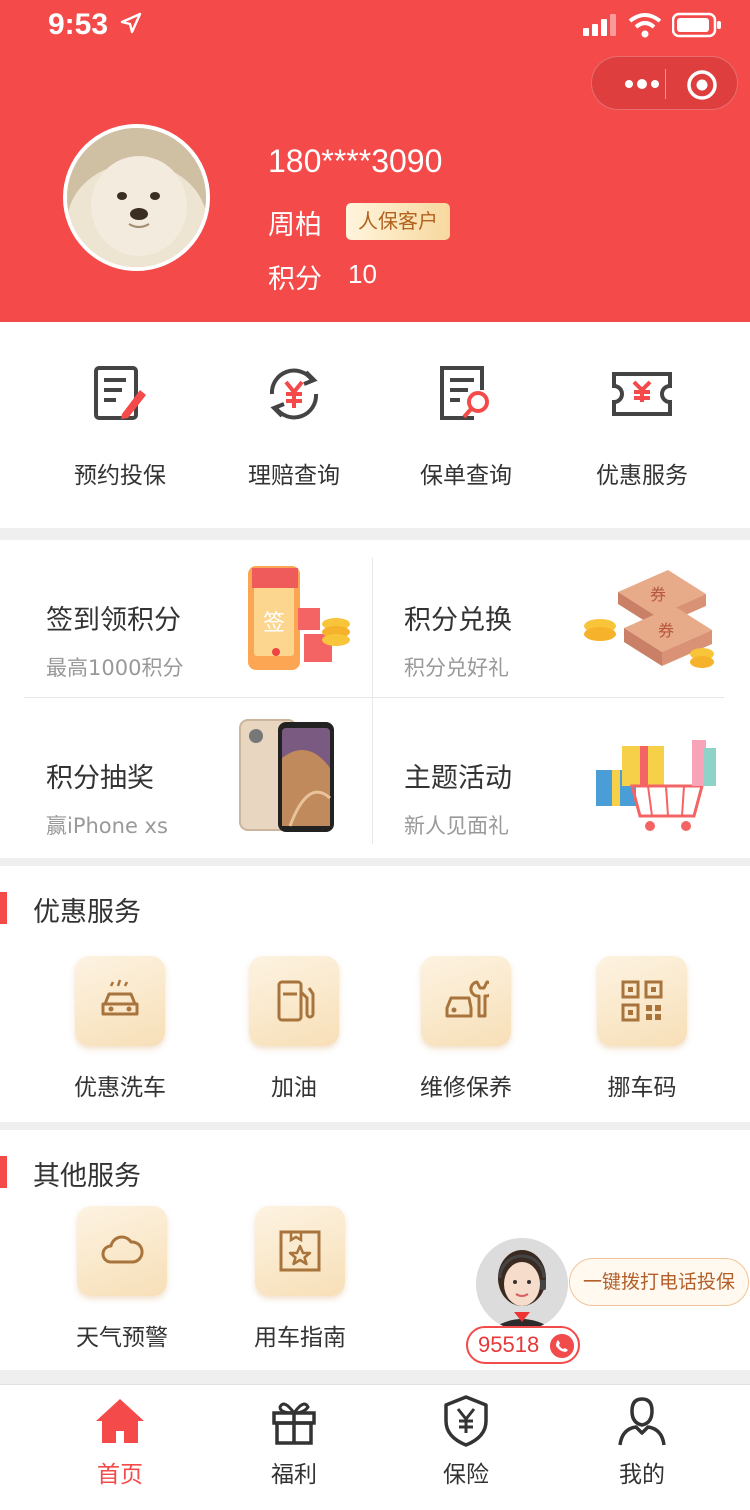  I want to click on user-name: 周柏, so click(295, 225).